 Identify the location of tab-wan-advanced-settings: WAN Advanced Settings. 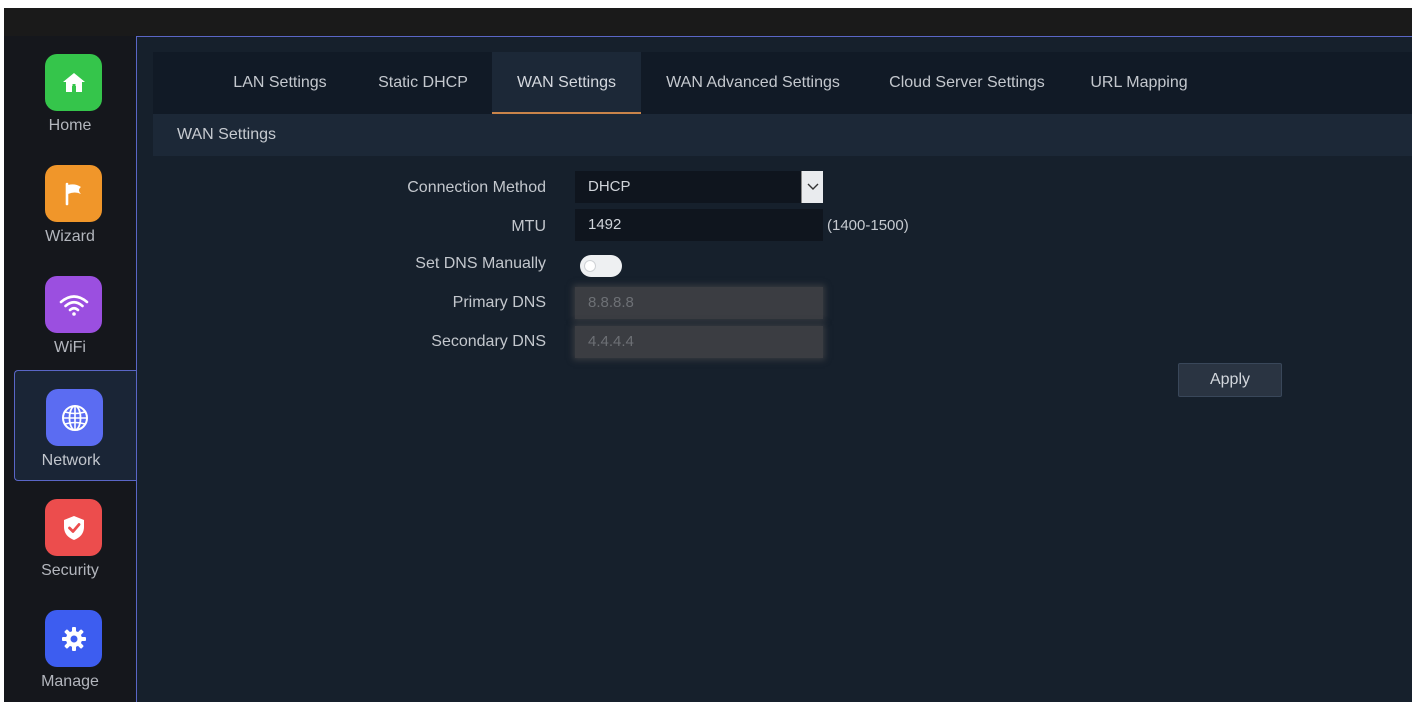
(753, 83).